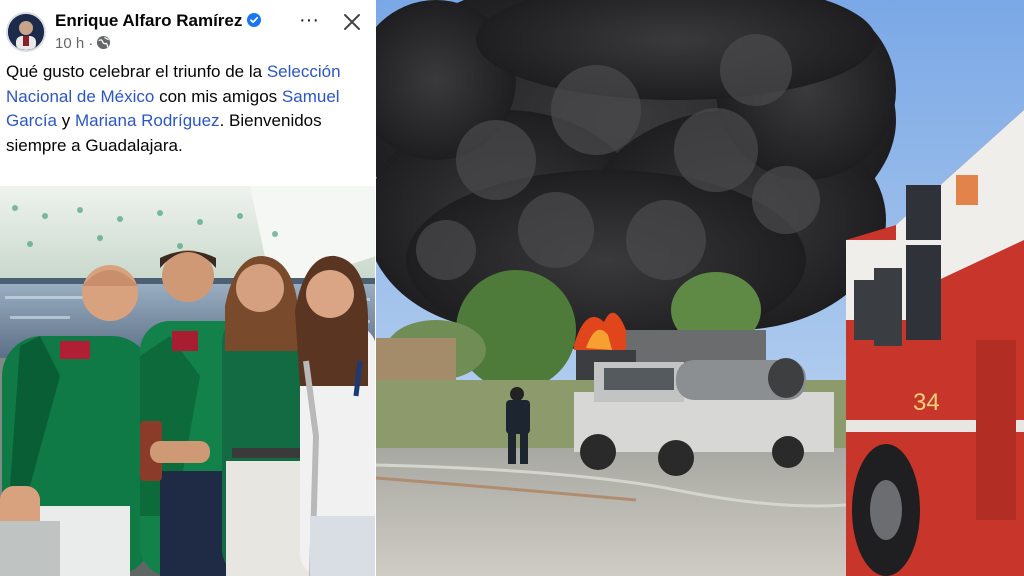 Image resolution: width=1024 pixels, height=576 pixels. I want to click on author-name-text: Enrique Alfaro Ramírez, so click(148, 20).